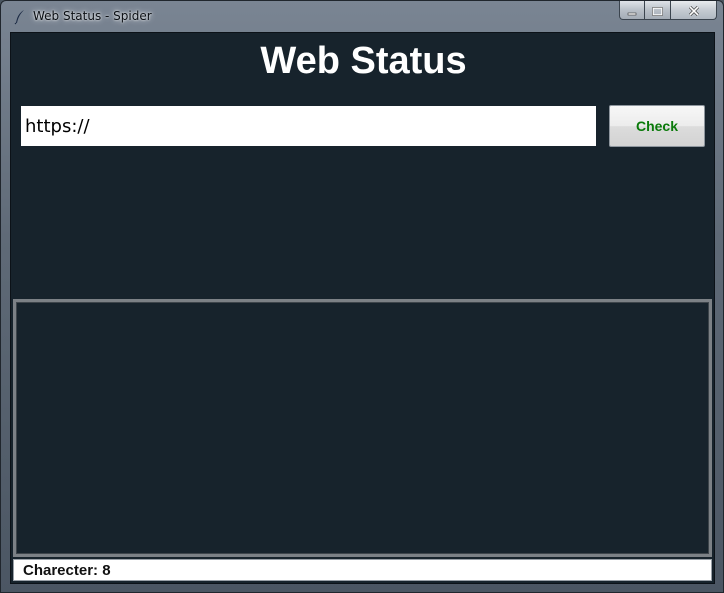 The image size is (724, 593). I want to click on url-input, so click(308, 126).